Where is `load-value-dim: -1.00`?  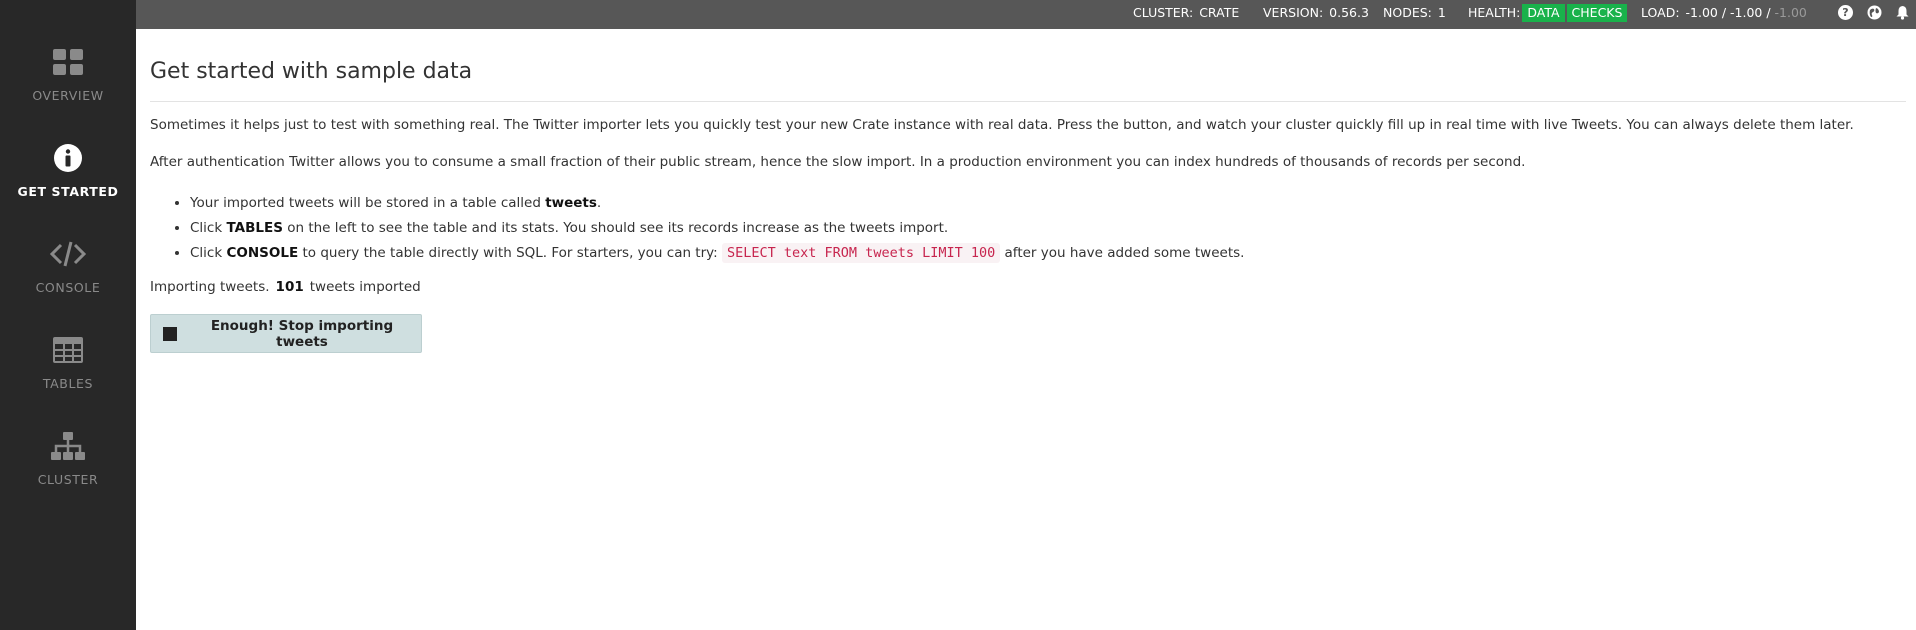
load-value-dim: -1.00 is located at coordinates (1790, 12).